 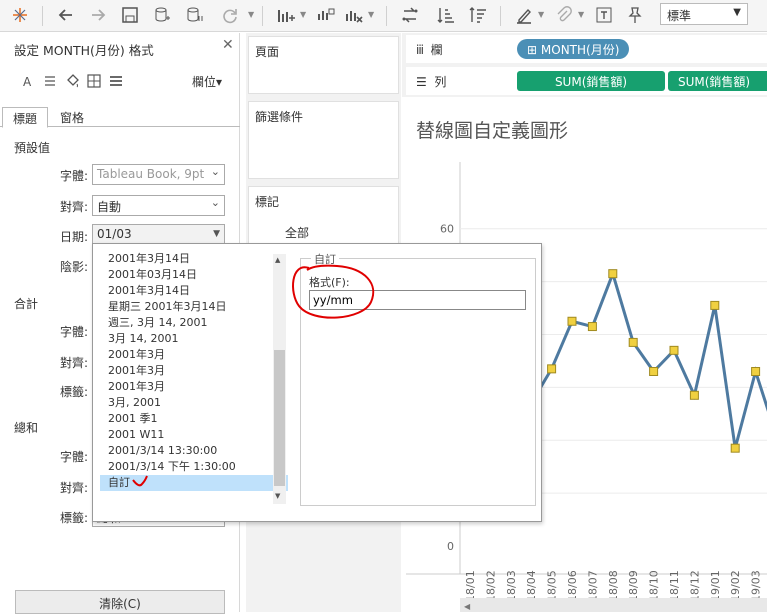 I want to click on swap-rows-columns-icon, so click(x=410, y=15).